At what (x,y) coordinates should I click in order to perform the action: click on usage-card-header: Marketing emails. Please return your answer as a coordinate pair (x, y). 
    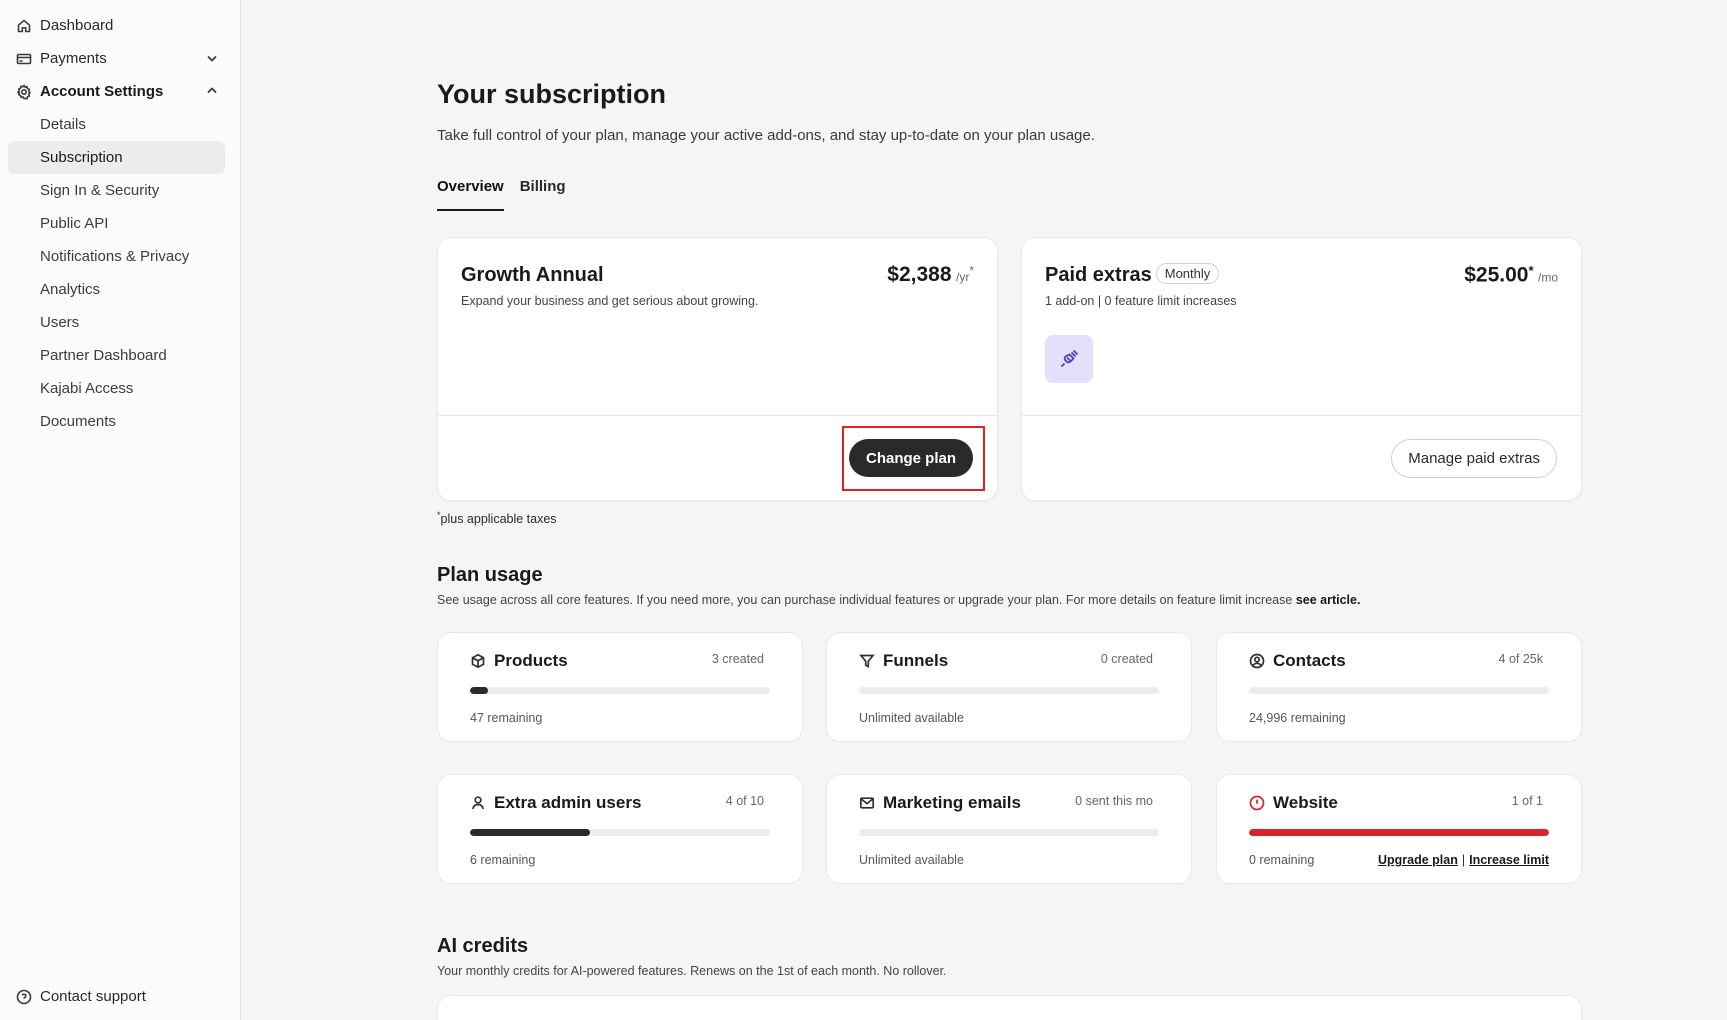
    Looking at the image, I should click on (940, 803).